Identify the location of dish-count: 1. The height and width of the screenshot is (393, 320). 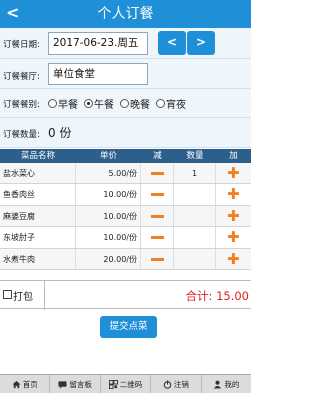
(195, 173).